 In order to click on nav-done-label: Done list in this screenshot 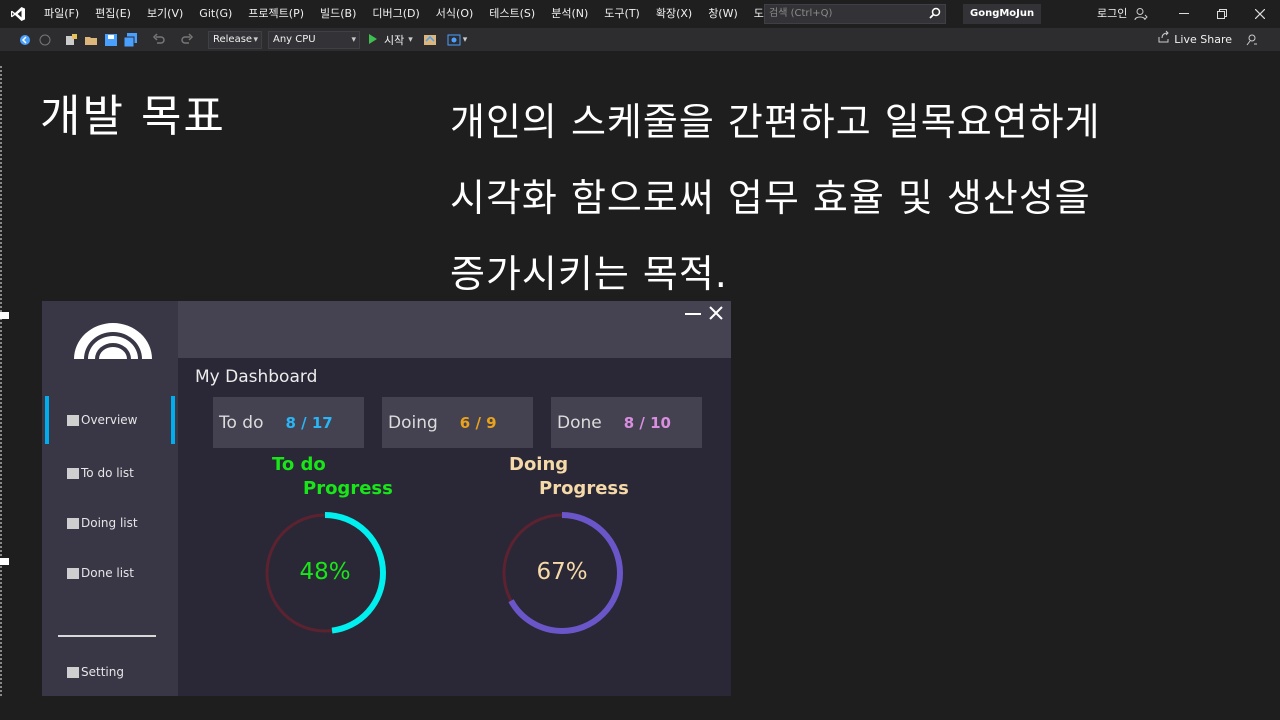, I will do `click(108, 573)`.